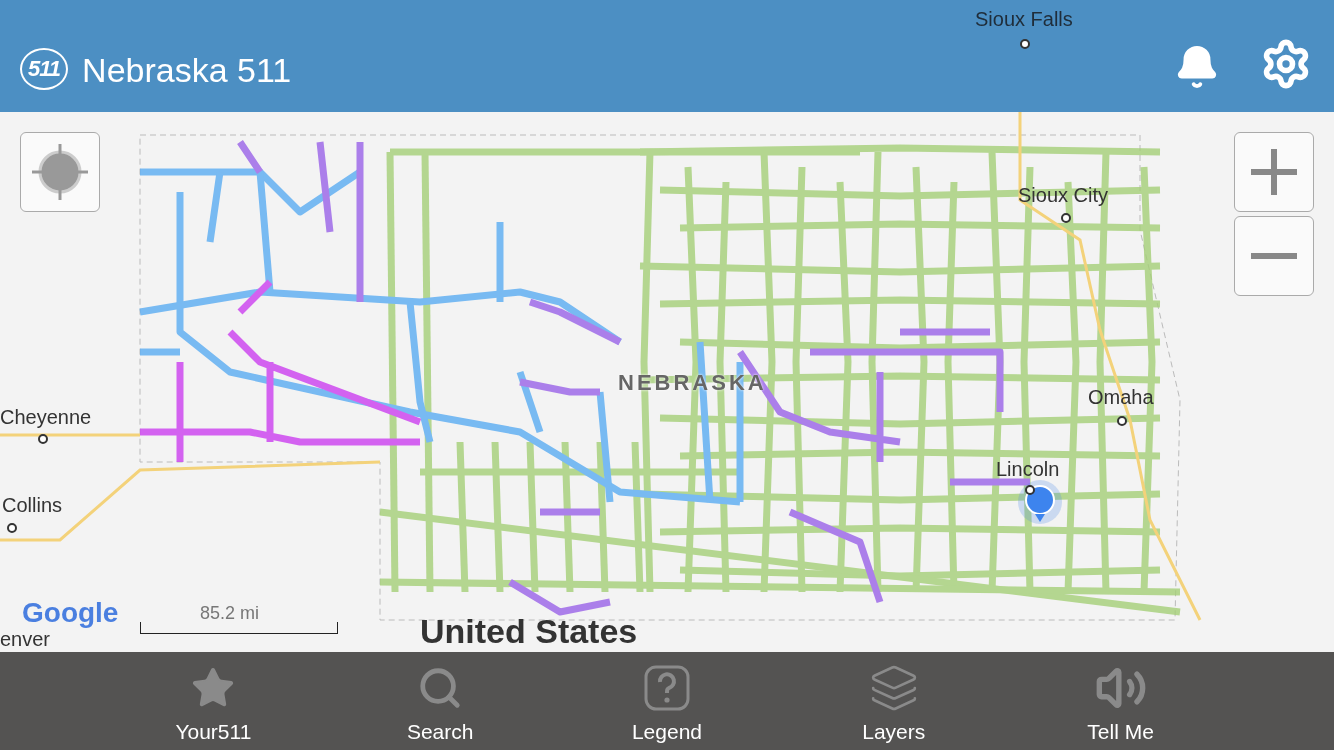 Image resolution: width=1334 pixels, height=750 pixels. Describe the element at coordinates (1120, 701) in the screenshot. I see `tab-button: Tell Me` at that location.